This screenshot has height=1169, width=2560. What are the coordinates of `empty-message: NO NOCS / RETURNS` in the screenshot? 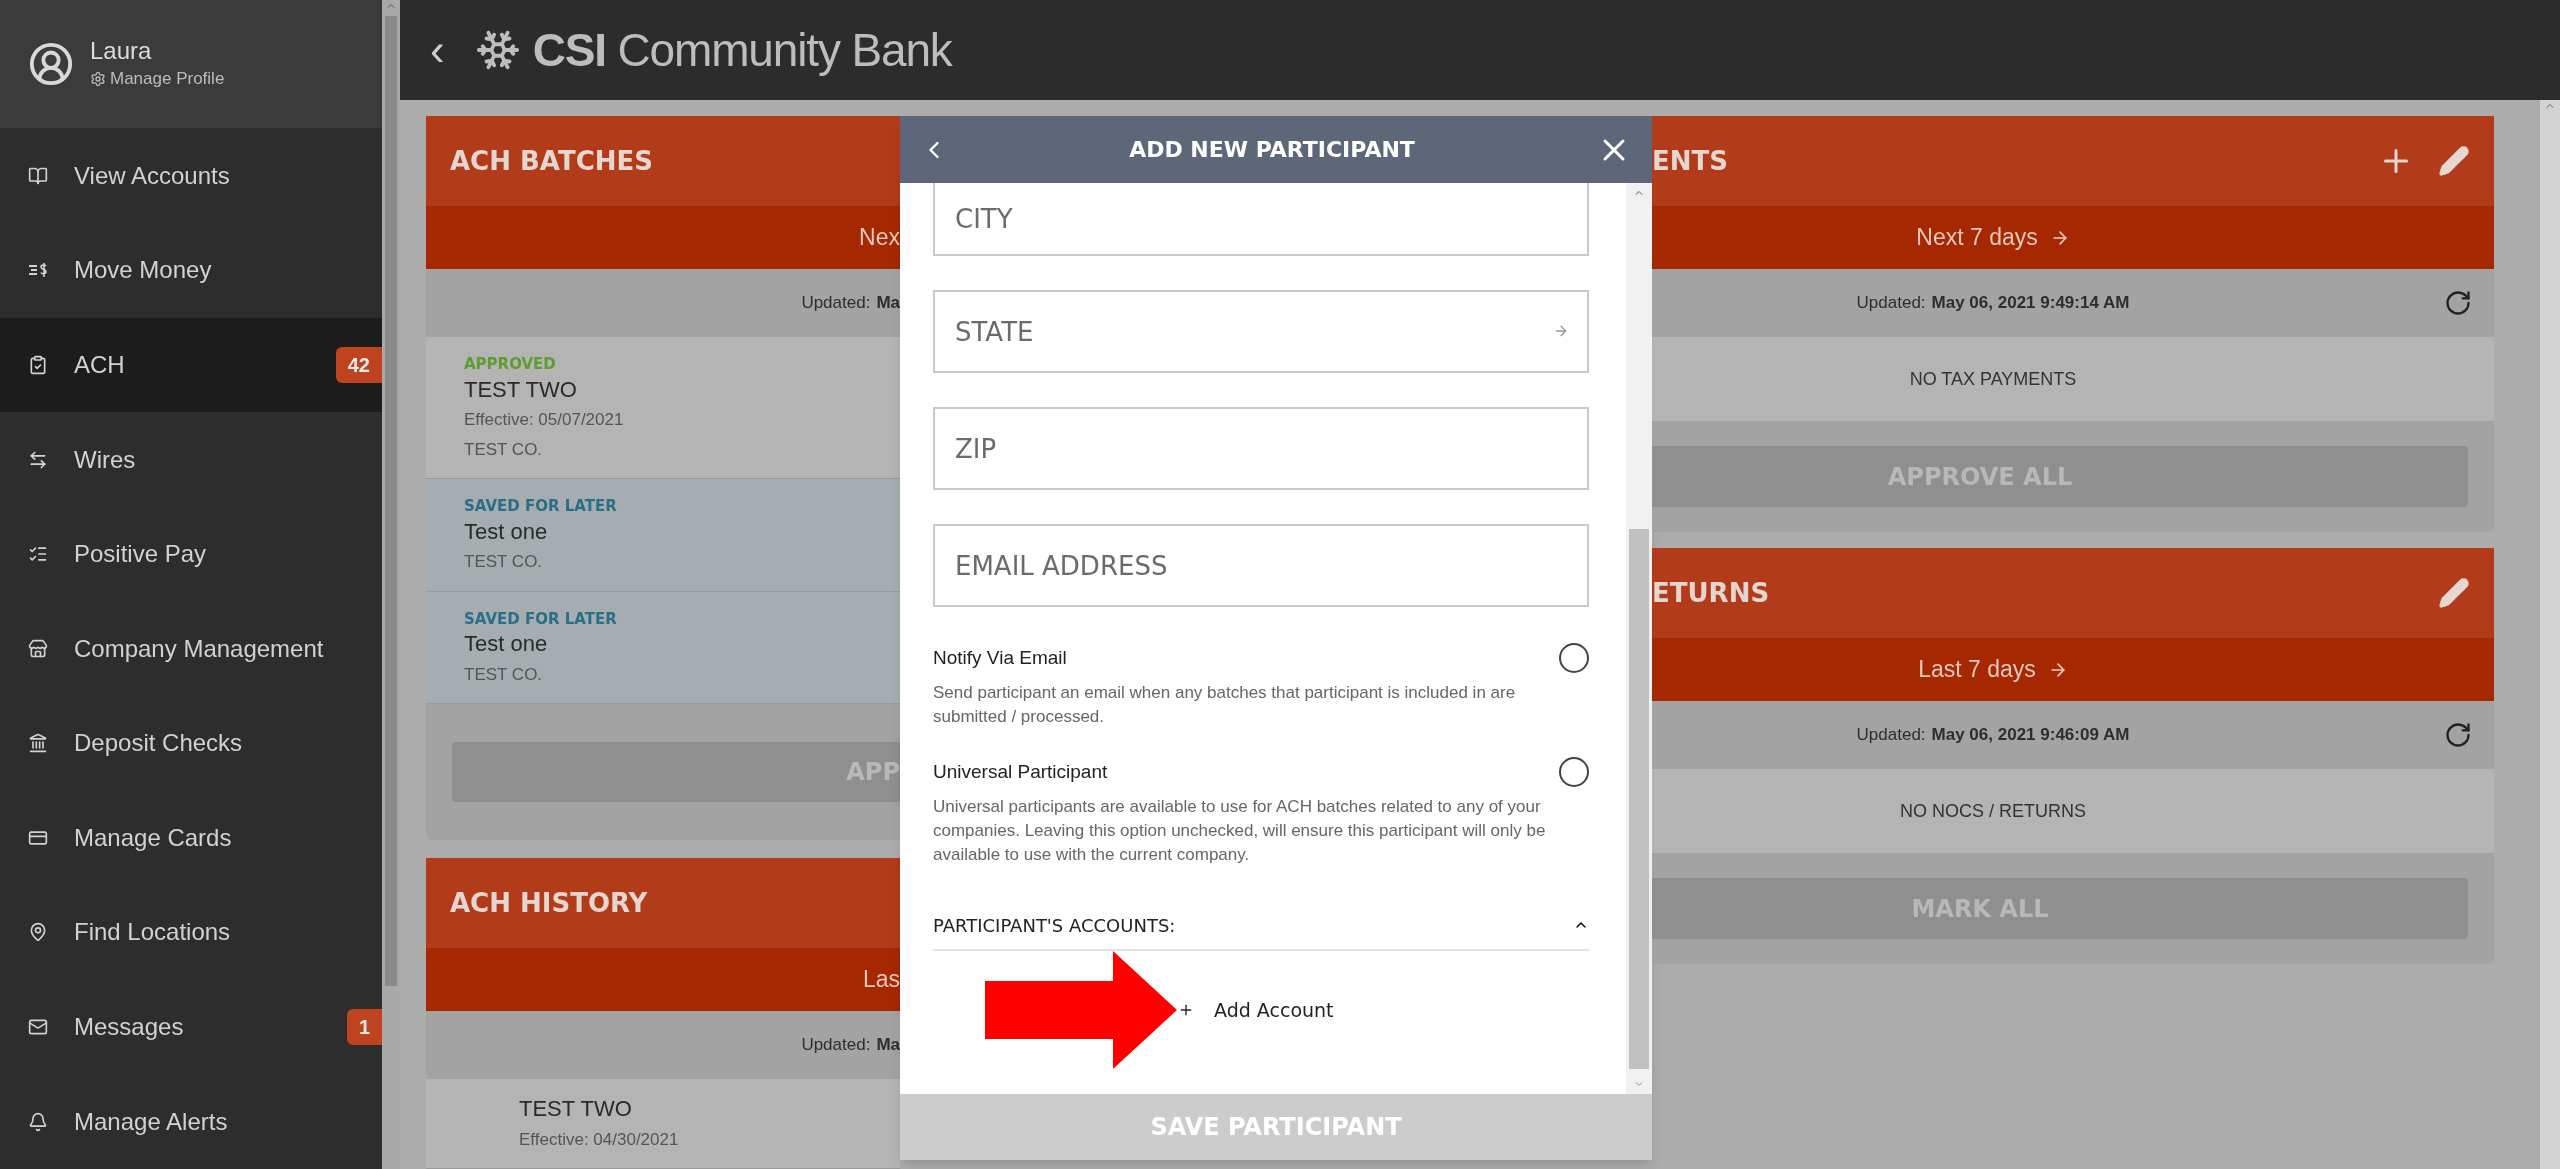 It's located at (1993, 811).